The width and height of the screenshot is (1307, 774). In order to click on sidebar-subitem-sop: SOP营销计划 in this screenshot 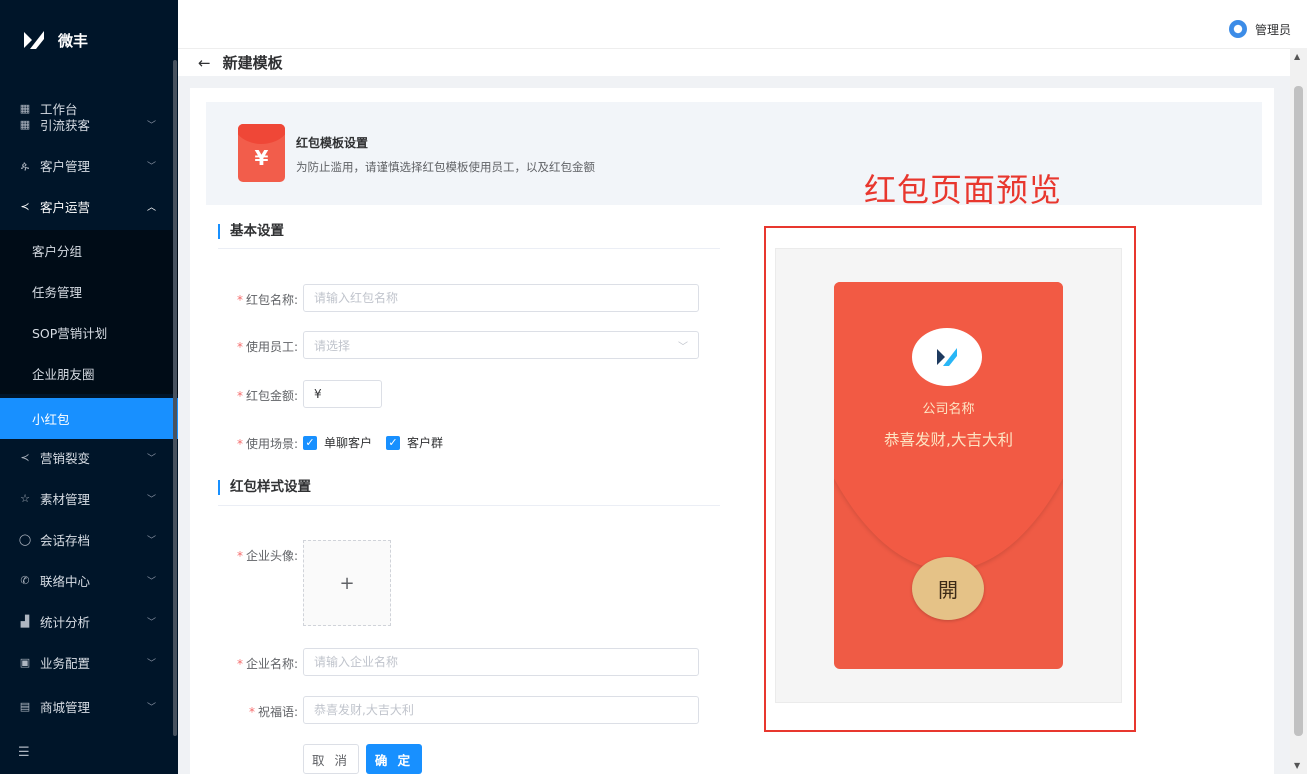, I will do `click(89, 332)`.